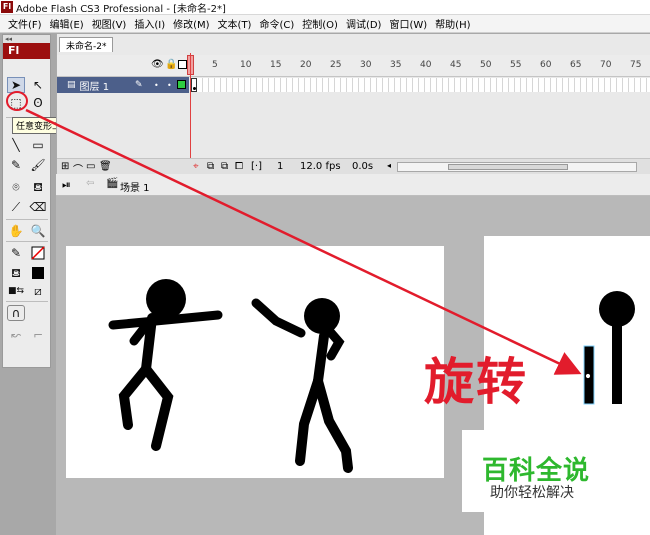  I want to click on subselection-tool-icon: ↖, so click(38, 85).